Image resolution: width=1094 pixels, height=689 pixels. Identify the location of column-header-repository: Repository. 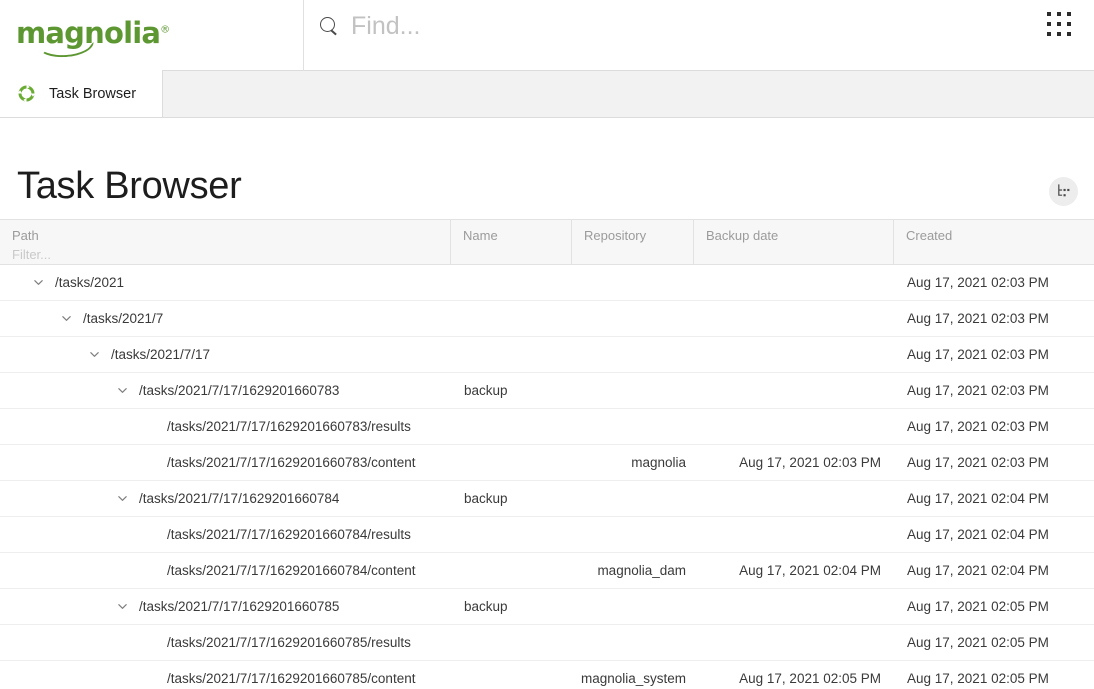
(633, 242).